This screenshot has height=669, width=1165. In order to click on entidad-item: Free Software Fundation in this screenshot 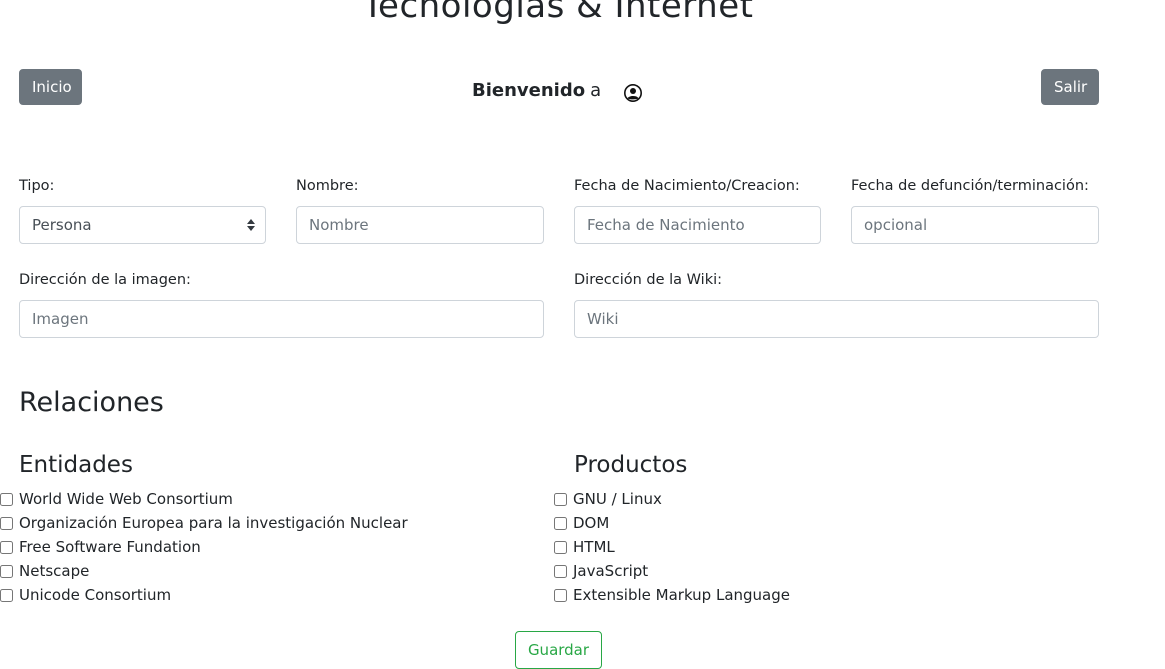, I will do `click(204, 547)`.